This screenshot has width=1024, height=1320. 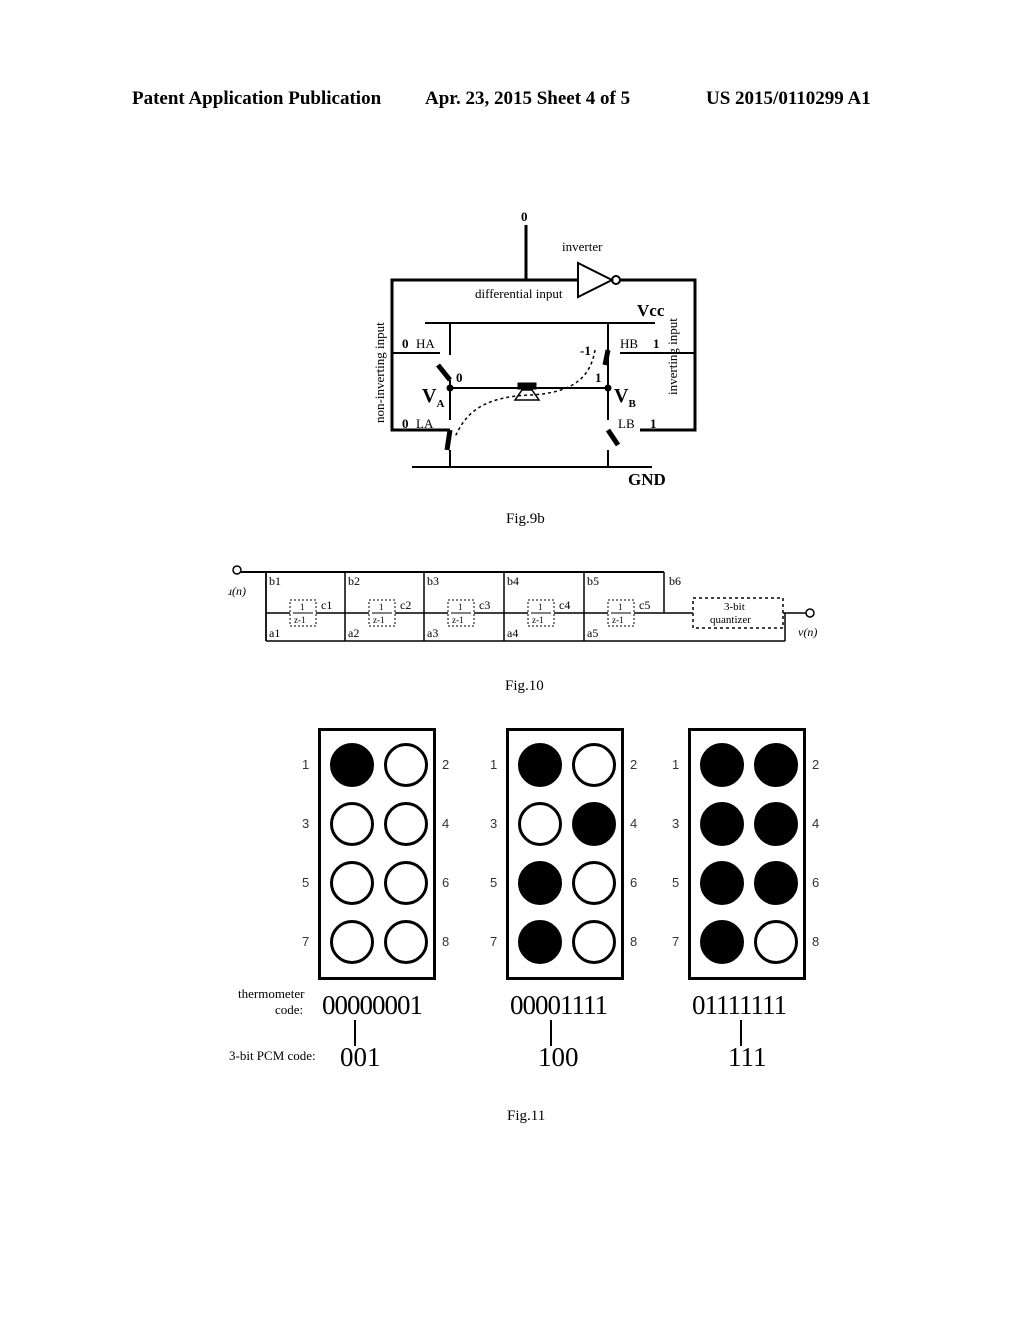 What do you see at coordinates (559, 1005) in the screenshot?
I see `fig11-thermometer-code: 00001111` at bounding box center [559, 1005].